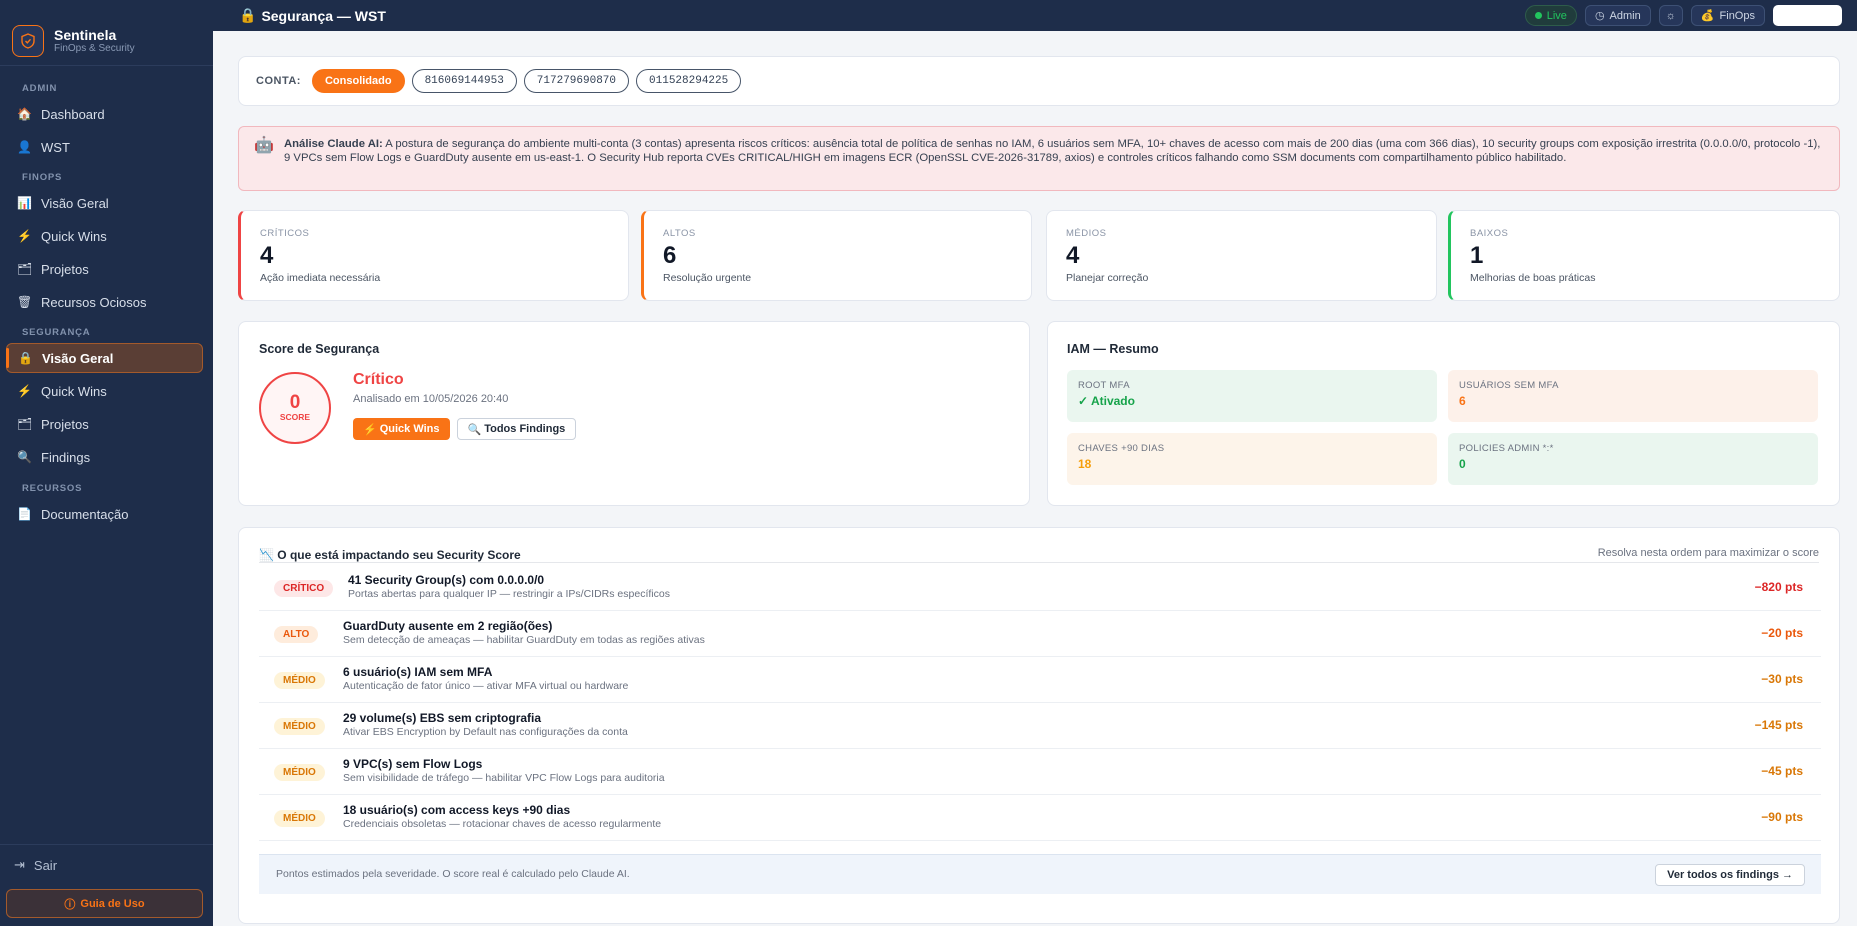 The height and width of the screenshot is (926, 1857). What do you see at coordinates (104, 269) in the screenshot?
I see `sidebar-item-finops-projects: 🗂 Projetos` at bounding box center [104, 269].